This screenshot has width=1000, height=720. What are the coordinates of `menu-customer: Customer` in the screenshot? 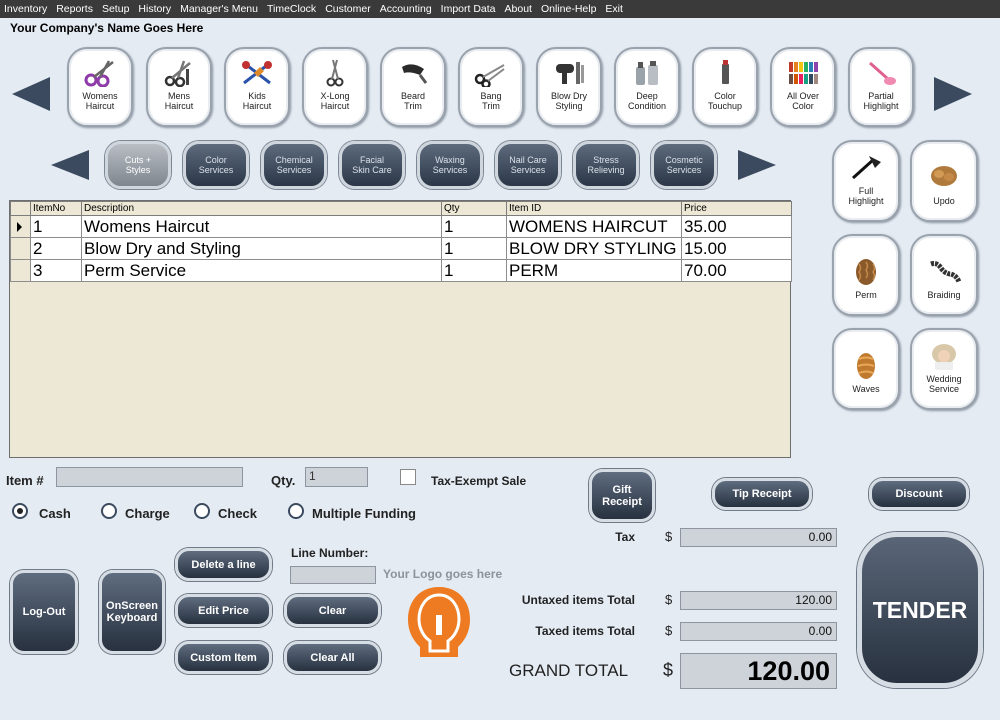 It's located at (348, 9).